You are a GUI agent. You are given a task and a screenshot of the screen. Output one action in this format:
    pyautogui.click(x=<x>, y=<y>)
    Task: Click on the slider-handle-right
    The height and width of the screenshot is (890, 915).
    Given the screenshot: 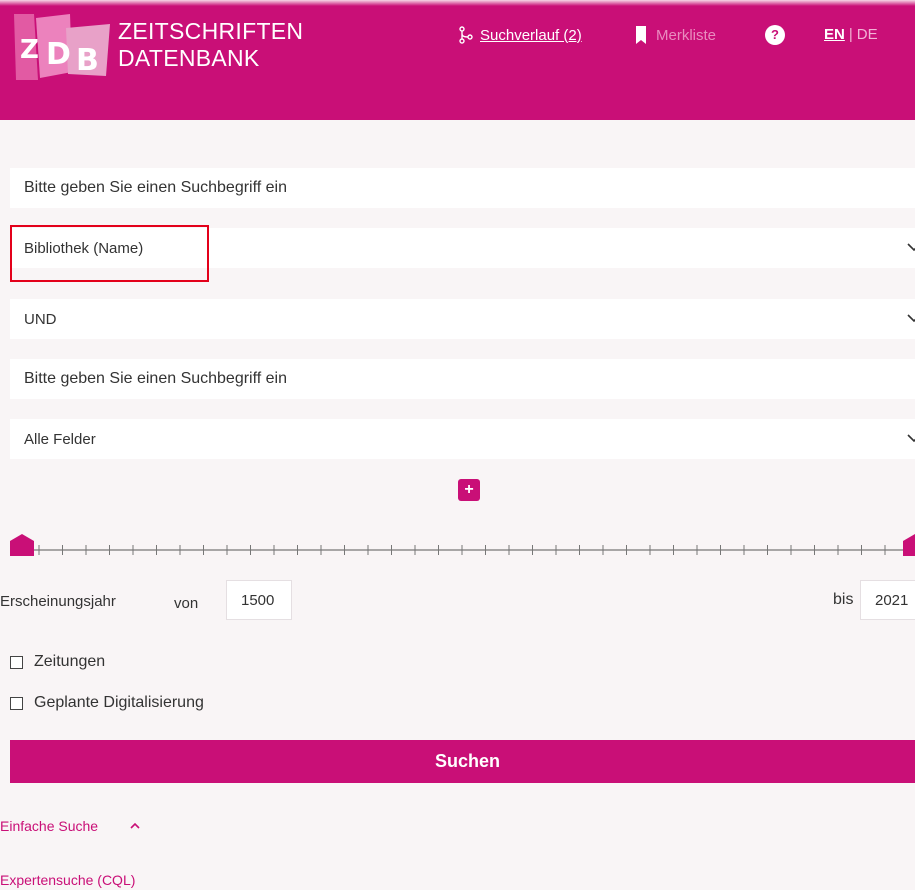 What is the action you would take?
    pyautogui.click(x=909, y=545)
    